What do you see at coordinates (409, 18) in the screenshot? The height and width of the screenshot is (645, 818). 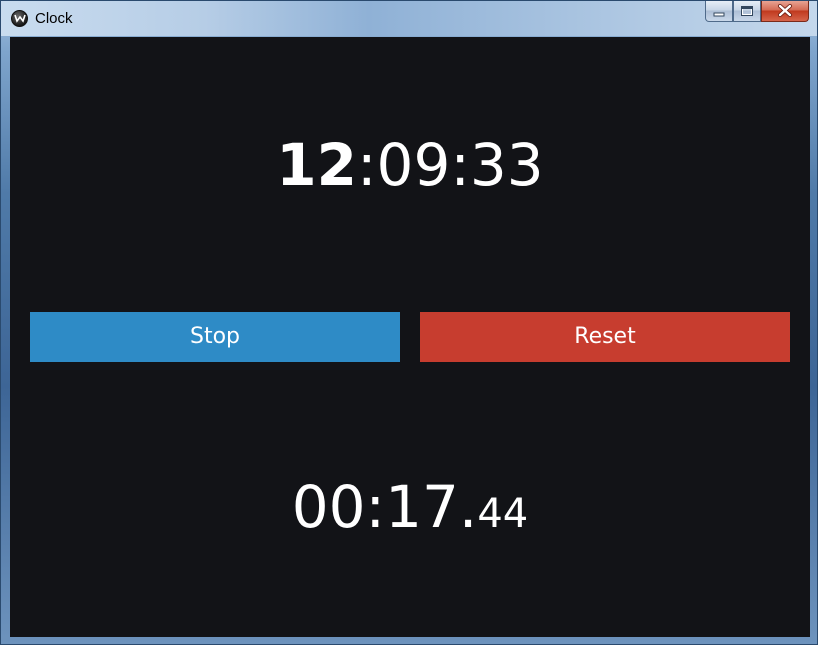 I see `title-bar: Clock` at bounding box center [409, 18].